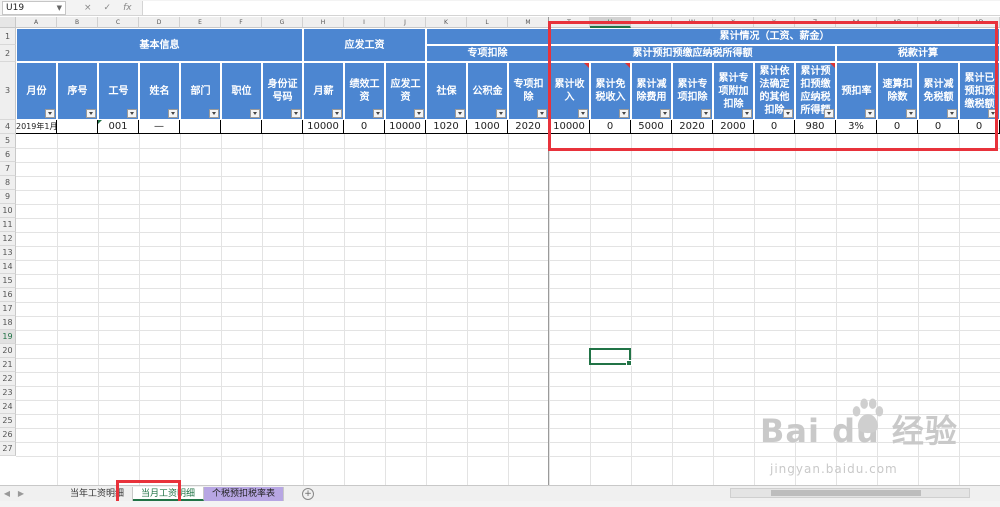  Describe the element at coordinates (241, 22) in the screenshot. I see `column-header: F` at that location.